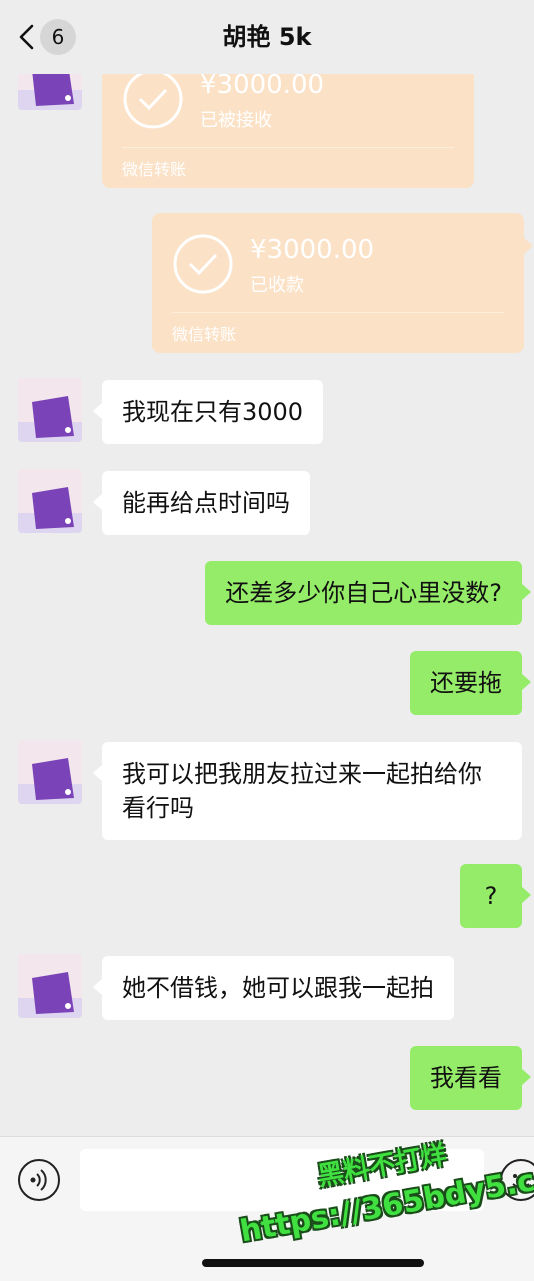  I want to click on chat-title: 胡艳 5k, so click(267, 37).